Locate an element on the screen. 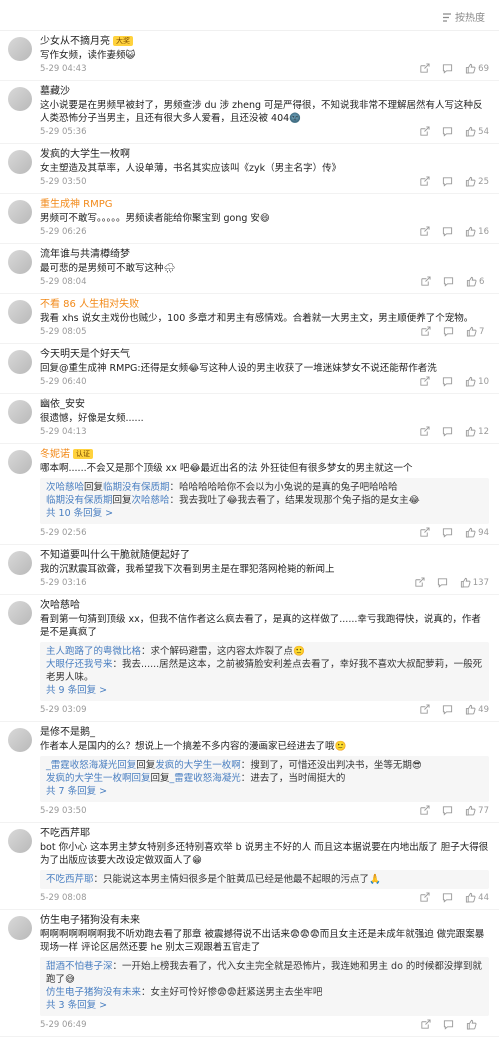  comment-author: 少女从不摘月亮 is located at coordinates (75, 41).